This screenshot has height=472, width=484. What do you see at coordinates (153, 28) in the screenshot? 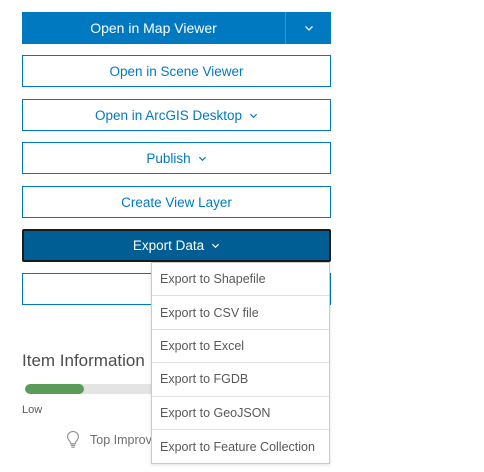
I see `open-in-map-viewer-button: Open in Map Viewer` at bounding box center [153, 28].